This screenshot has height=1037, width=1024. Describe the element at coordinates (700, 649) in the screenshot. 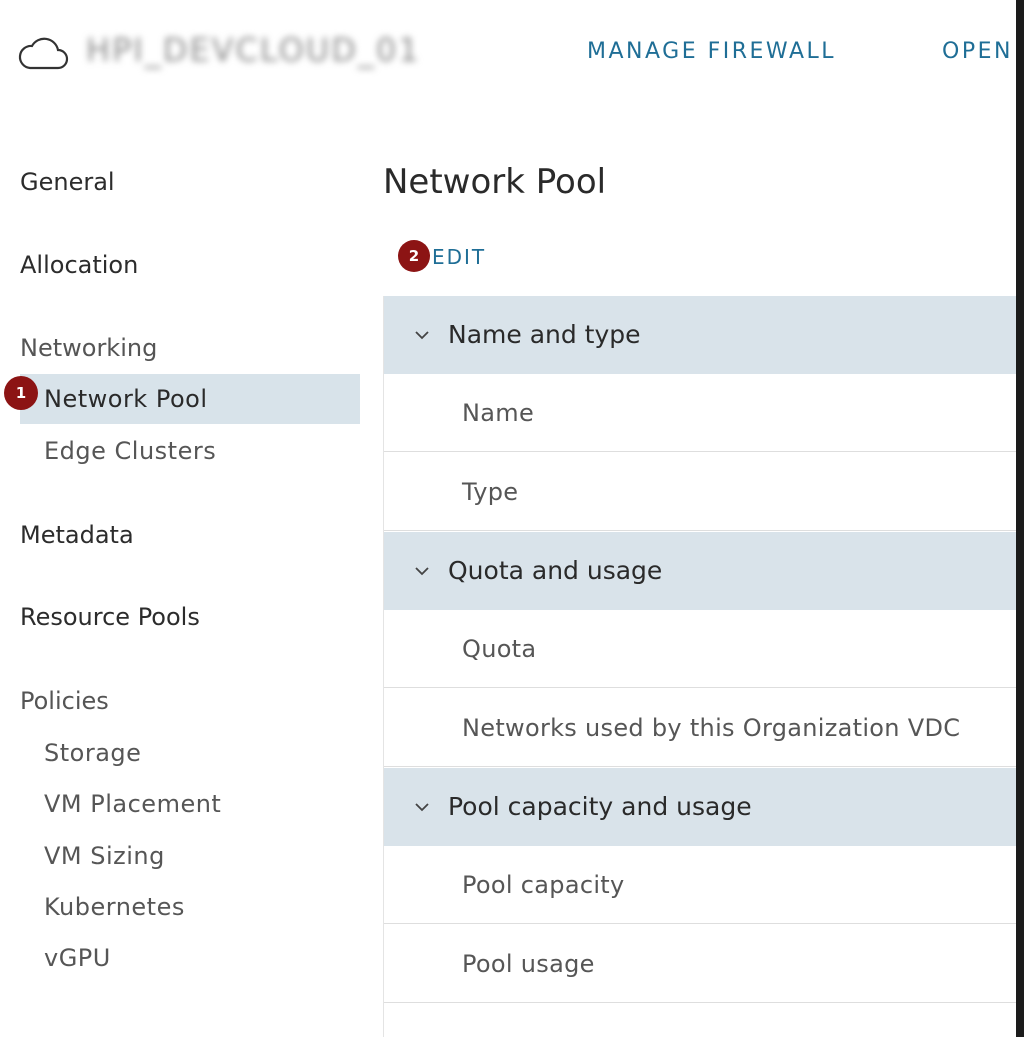

I see `detail-row-quota: Quota` at that location.